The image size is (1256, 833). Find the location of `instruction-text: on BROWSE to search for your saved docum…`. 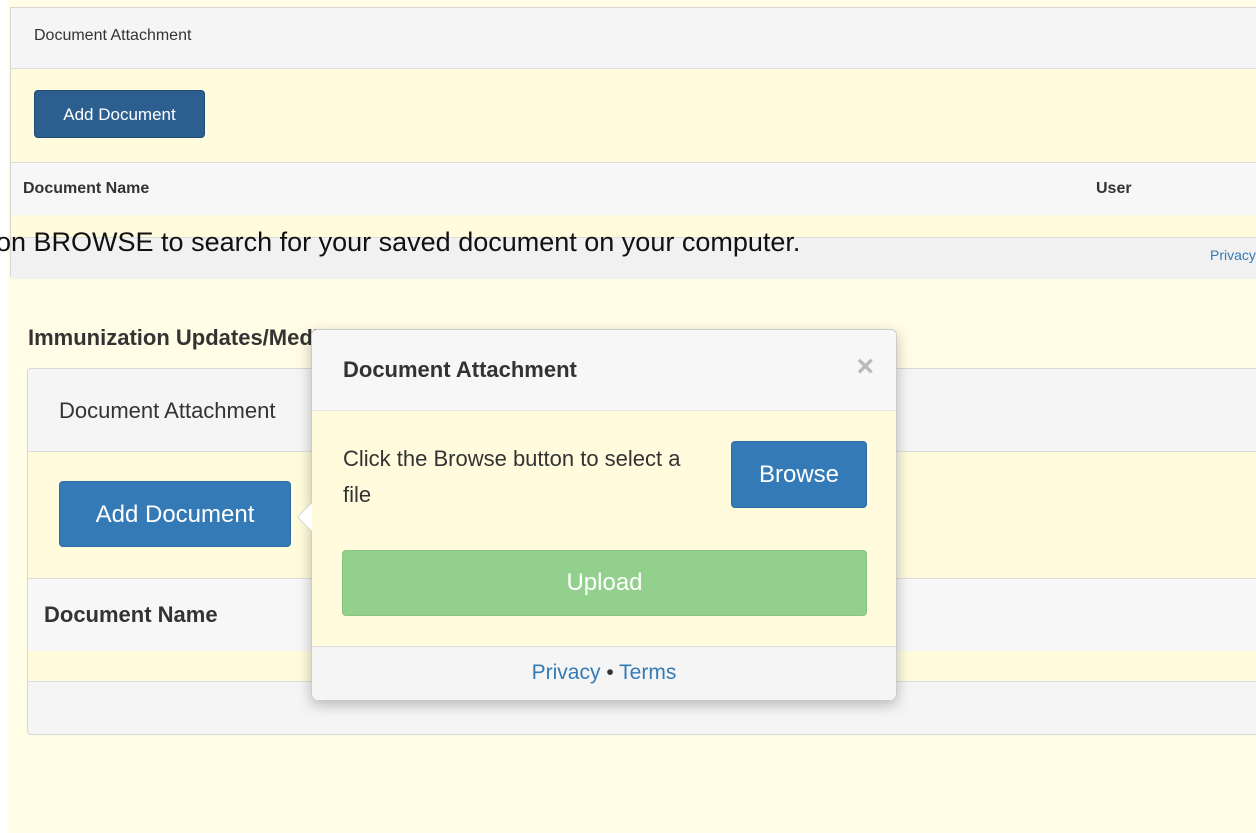

instruction-text: on BROWSE to search for your saved docum… is located at coordinates (400, 242).